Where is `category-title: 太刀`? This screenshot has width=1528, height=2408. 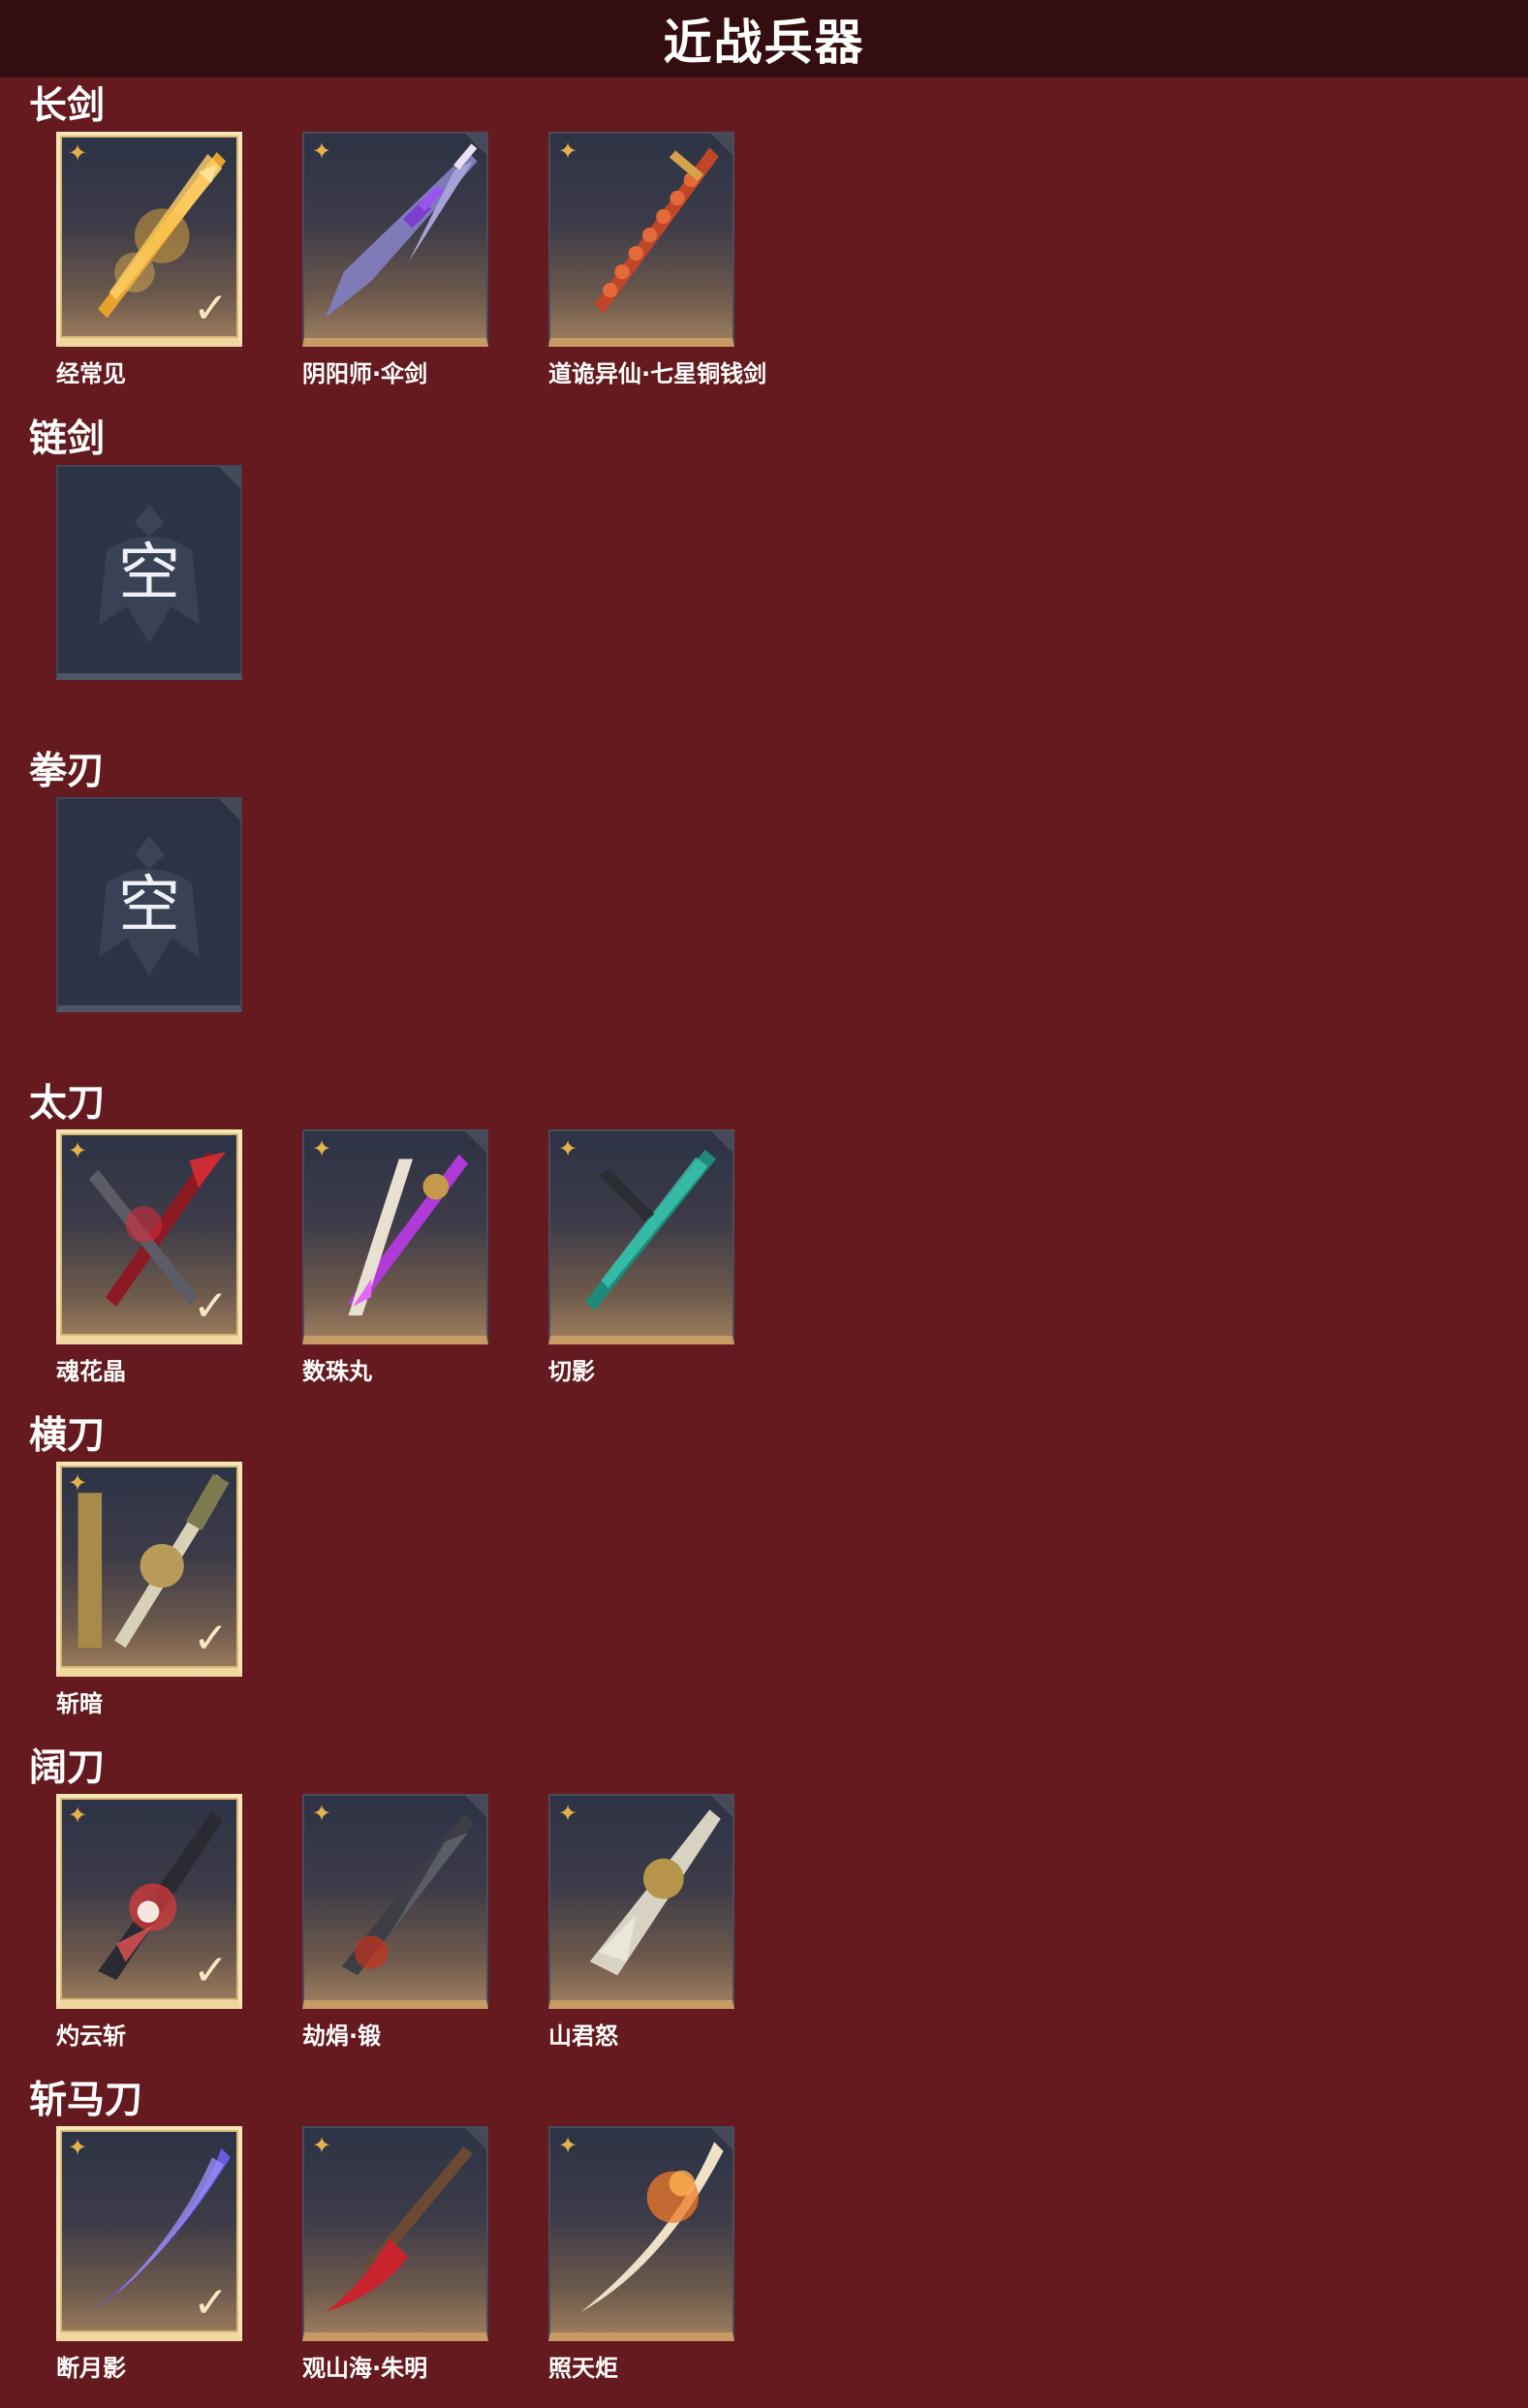
category-title: 太刀 is located at coordinates (68, 1104).